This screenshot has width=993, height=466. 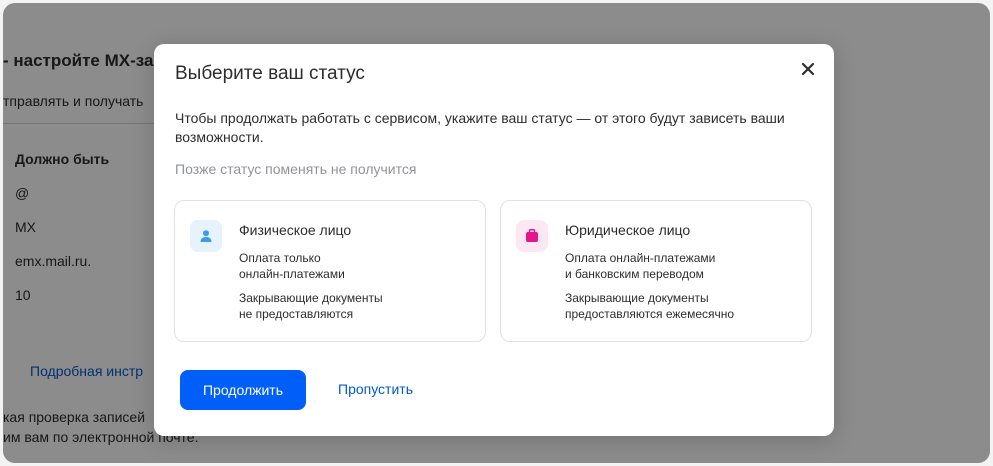 What do you see at coordinates (292, 274) in the screenshot?
I see `card-text: онлайн-платежами` at bounding box center [292, 274].